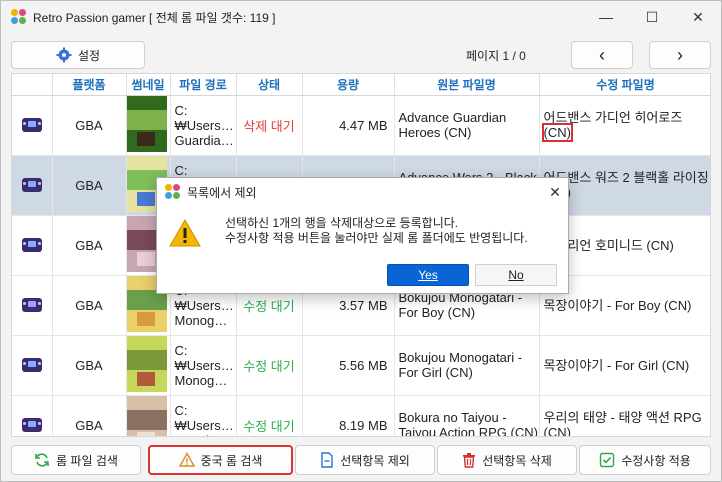 The height and width of the screenshot is (482, 722). I want to click on refresh-icon, so click(42, 460).